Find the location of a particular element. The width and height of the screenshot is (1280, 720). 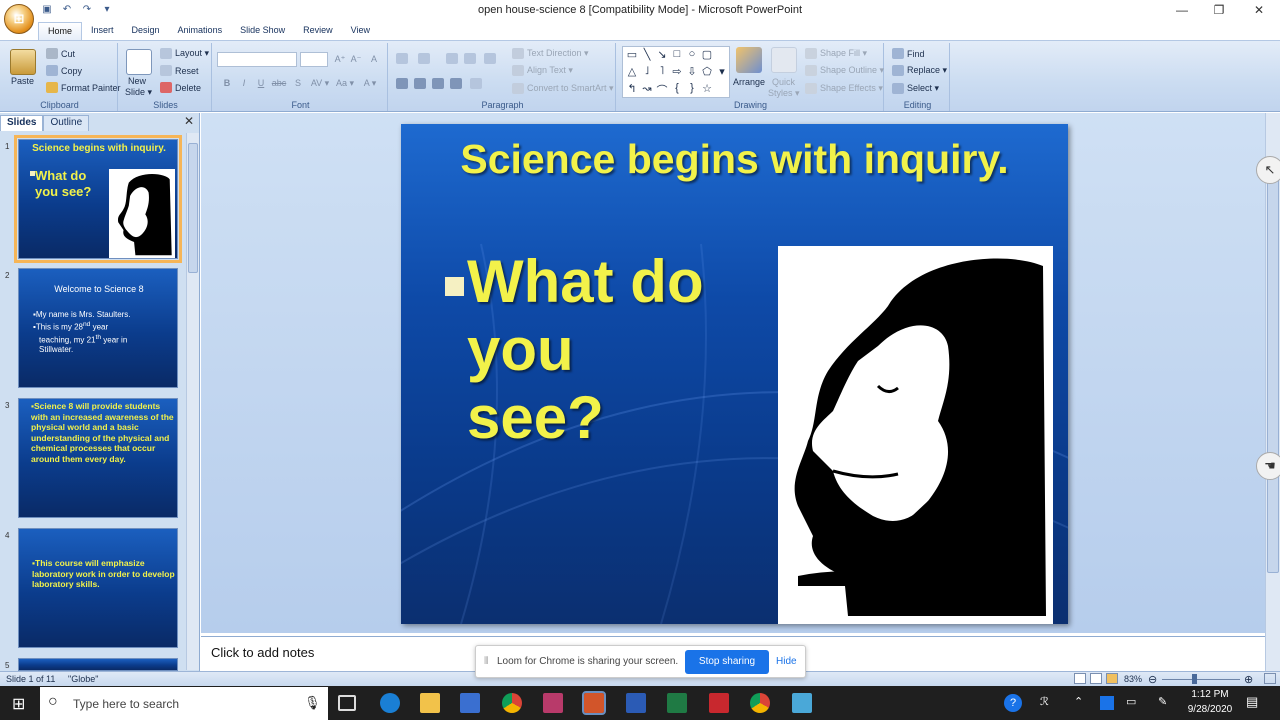

text-direction-button: Text Direction ▾ is located at coordinates (550, 53).